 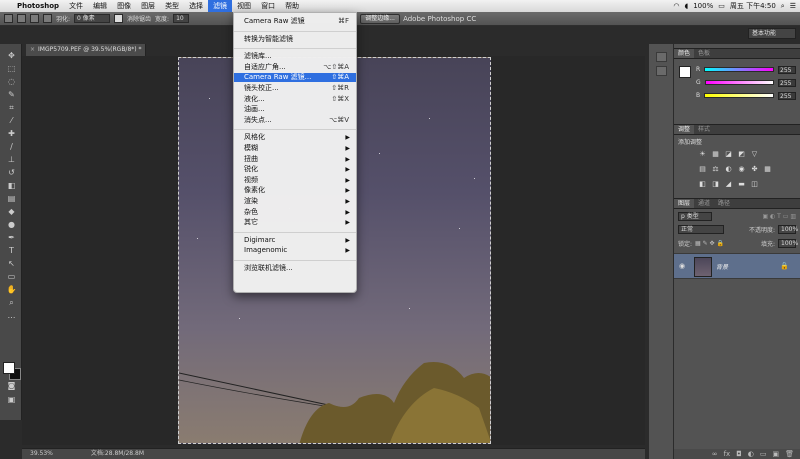 I want to click on zoom-level: 39.53%, so click(x=41, y=454).